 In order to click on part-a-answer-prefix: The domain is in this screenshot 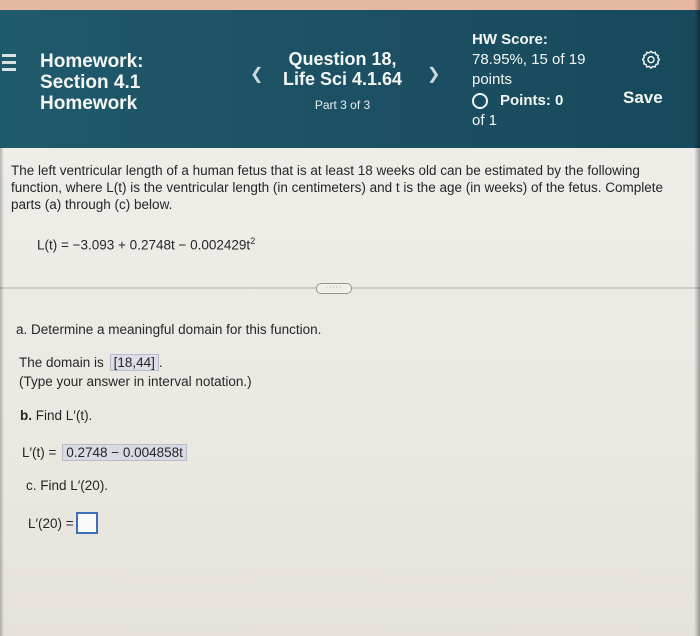, I will do `click(61, 362)`.